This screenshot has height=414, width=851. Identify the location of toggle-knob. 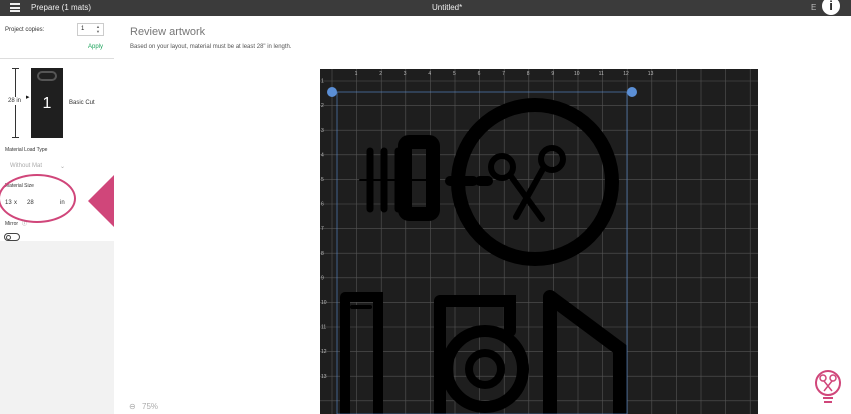
(8, 237).